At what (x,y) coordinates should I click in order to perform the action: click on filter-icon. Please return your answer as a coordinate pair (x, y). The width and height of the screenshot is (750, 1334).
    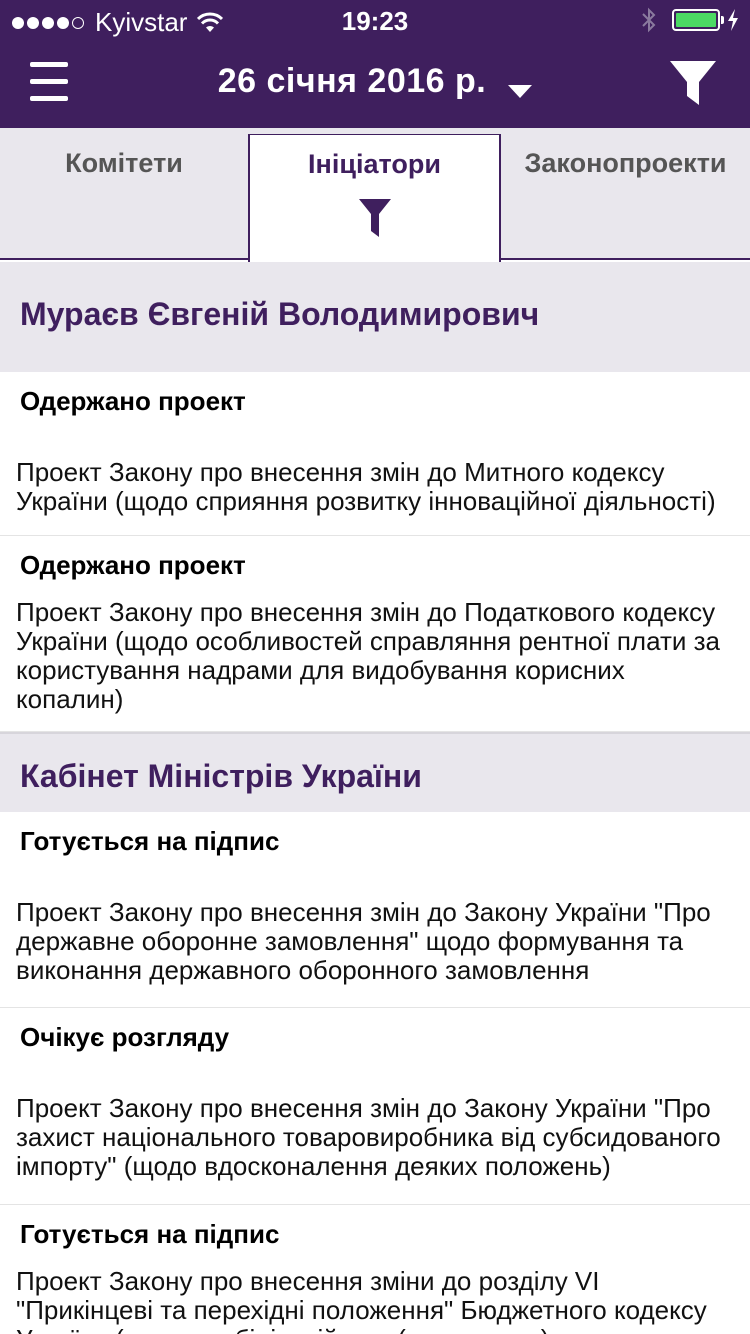
    Looking at the image, I should click on (375, 218).